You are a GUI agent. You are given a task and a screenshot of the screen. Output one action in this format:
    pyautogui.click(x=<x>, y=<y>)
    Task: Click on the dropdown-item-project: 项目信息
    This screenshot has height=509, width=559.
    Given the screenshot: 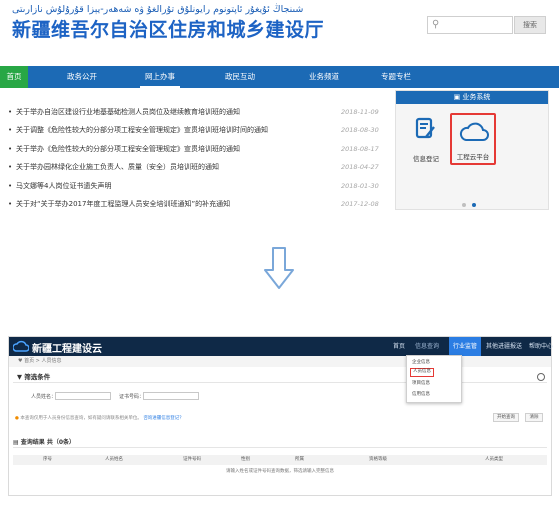 What is the action you would take?
    pyautogui.click(x=421, y=383)
    